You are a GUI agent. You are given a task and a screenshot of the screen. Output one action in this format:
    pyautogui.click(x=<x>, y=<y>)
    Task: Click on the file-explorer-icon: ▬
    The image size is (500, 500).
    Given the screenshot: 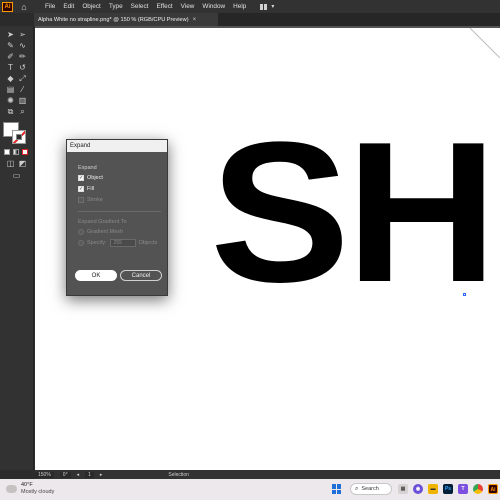 What is the action you would take?
    pyautogui.click(x=433, y=489)
    